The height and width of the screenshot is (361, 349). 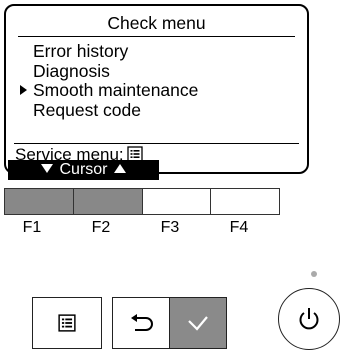 What do you see at coordinates (87, 109) in the screenshot?
I see `menu-item-label: Request code` at bounding box center [87, 109].